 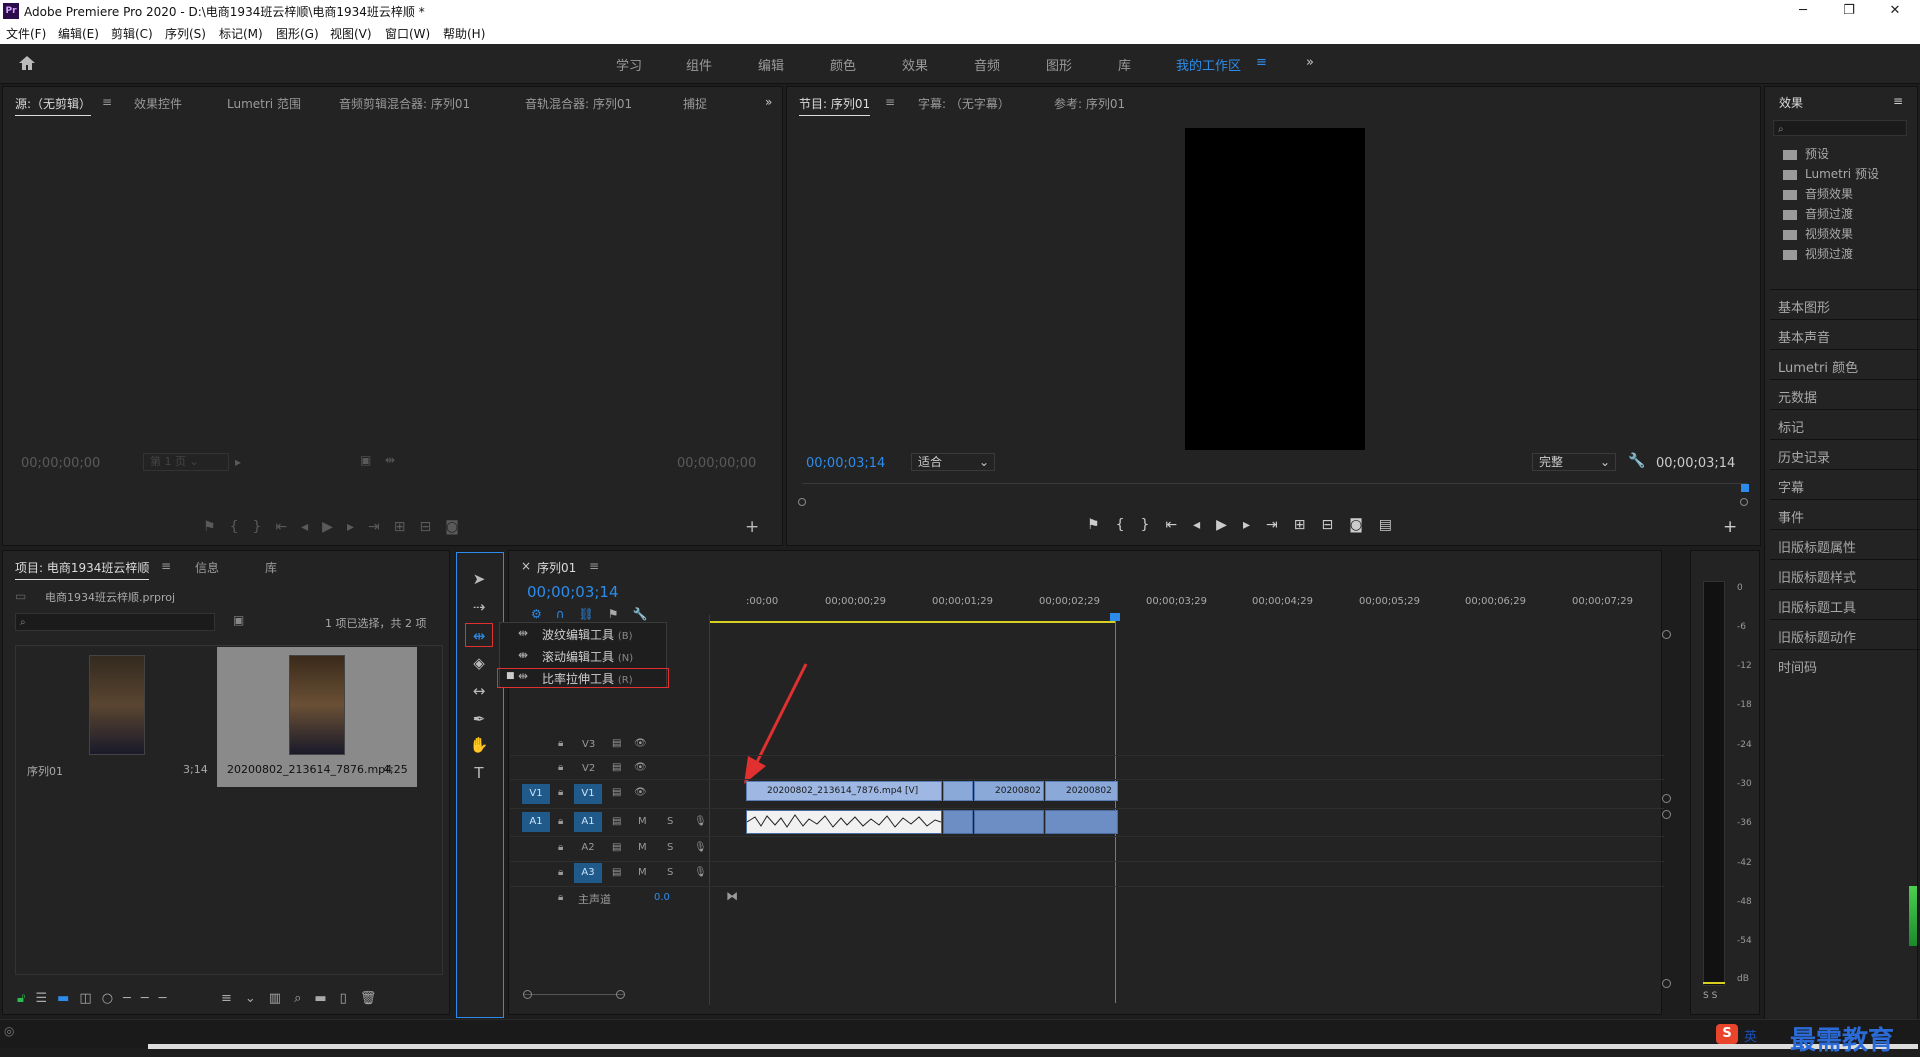 I want to click on panel-events: 事件, so click(x=1845, y=514).